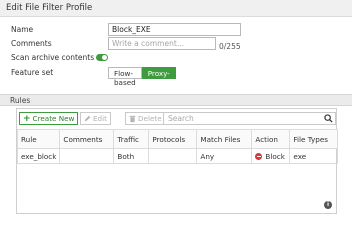  What do you see at coordinates (176, 100) in the screenshot?
I see `rules-section-header: Rules` at bounding box center [176, 100].